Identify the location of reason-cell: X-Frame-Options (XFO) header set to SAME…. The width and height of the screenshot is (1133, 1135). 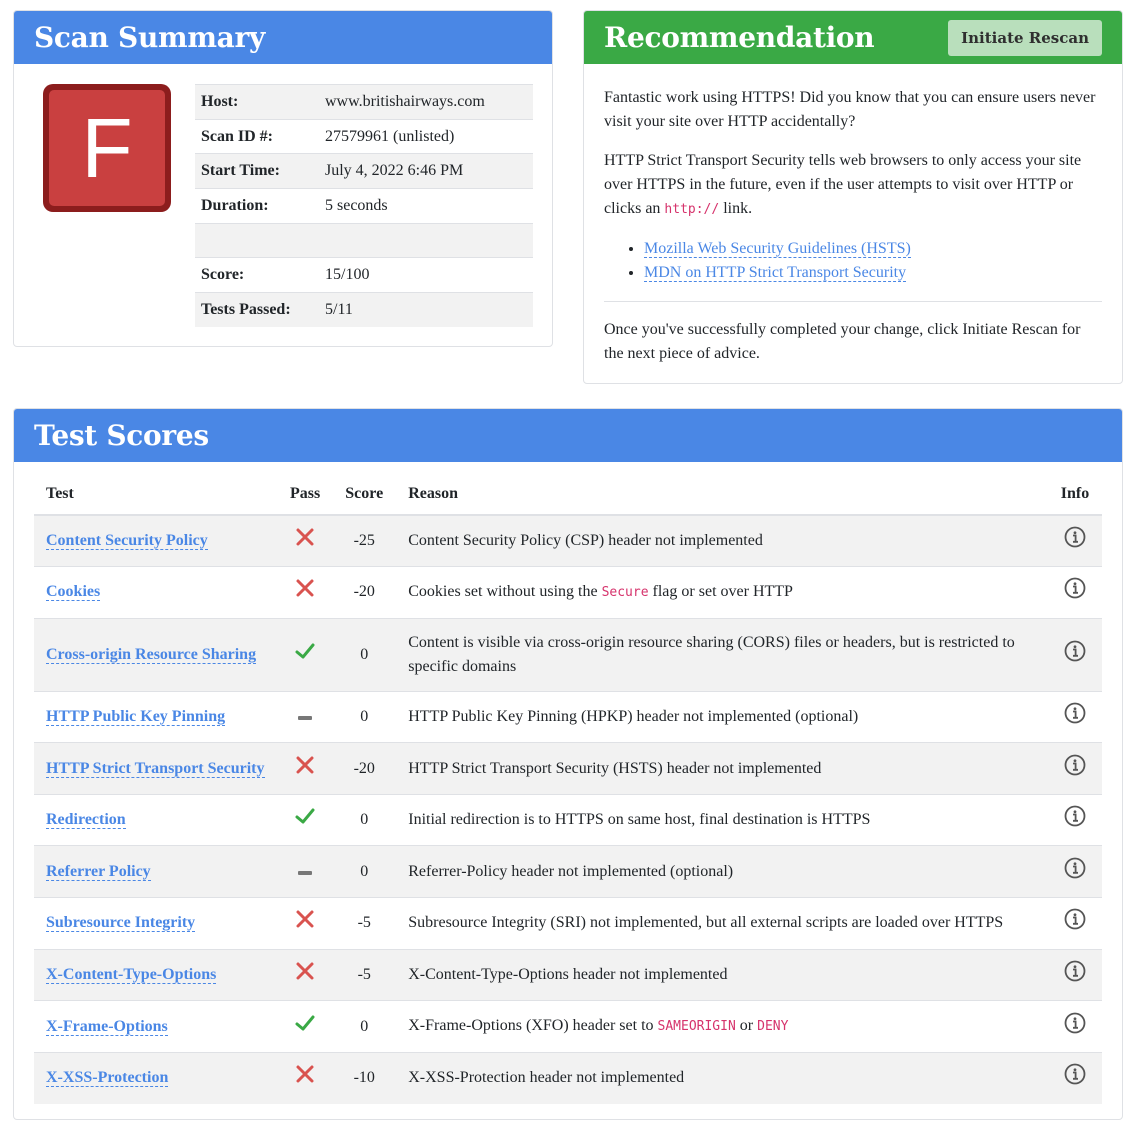
(722, 1026).